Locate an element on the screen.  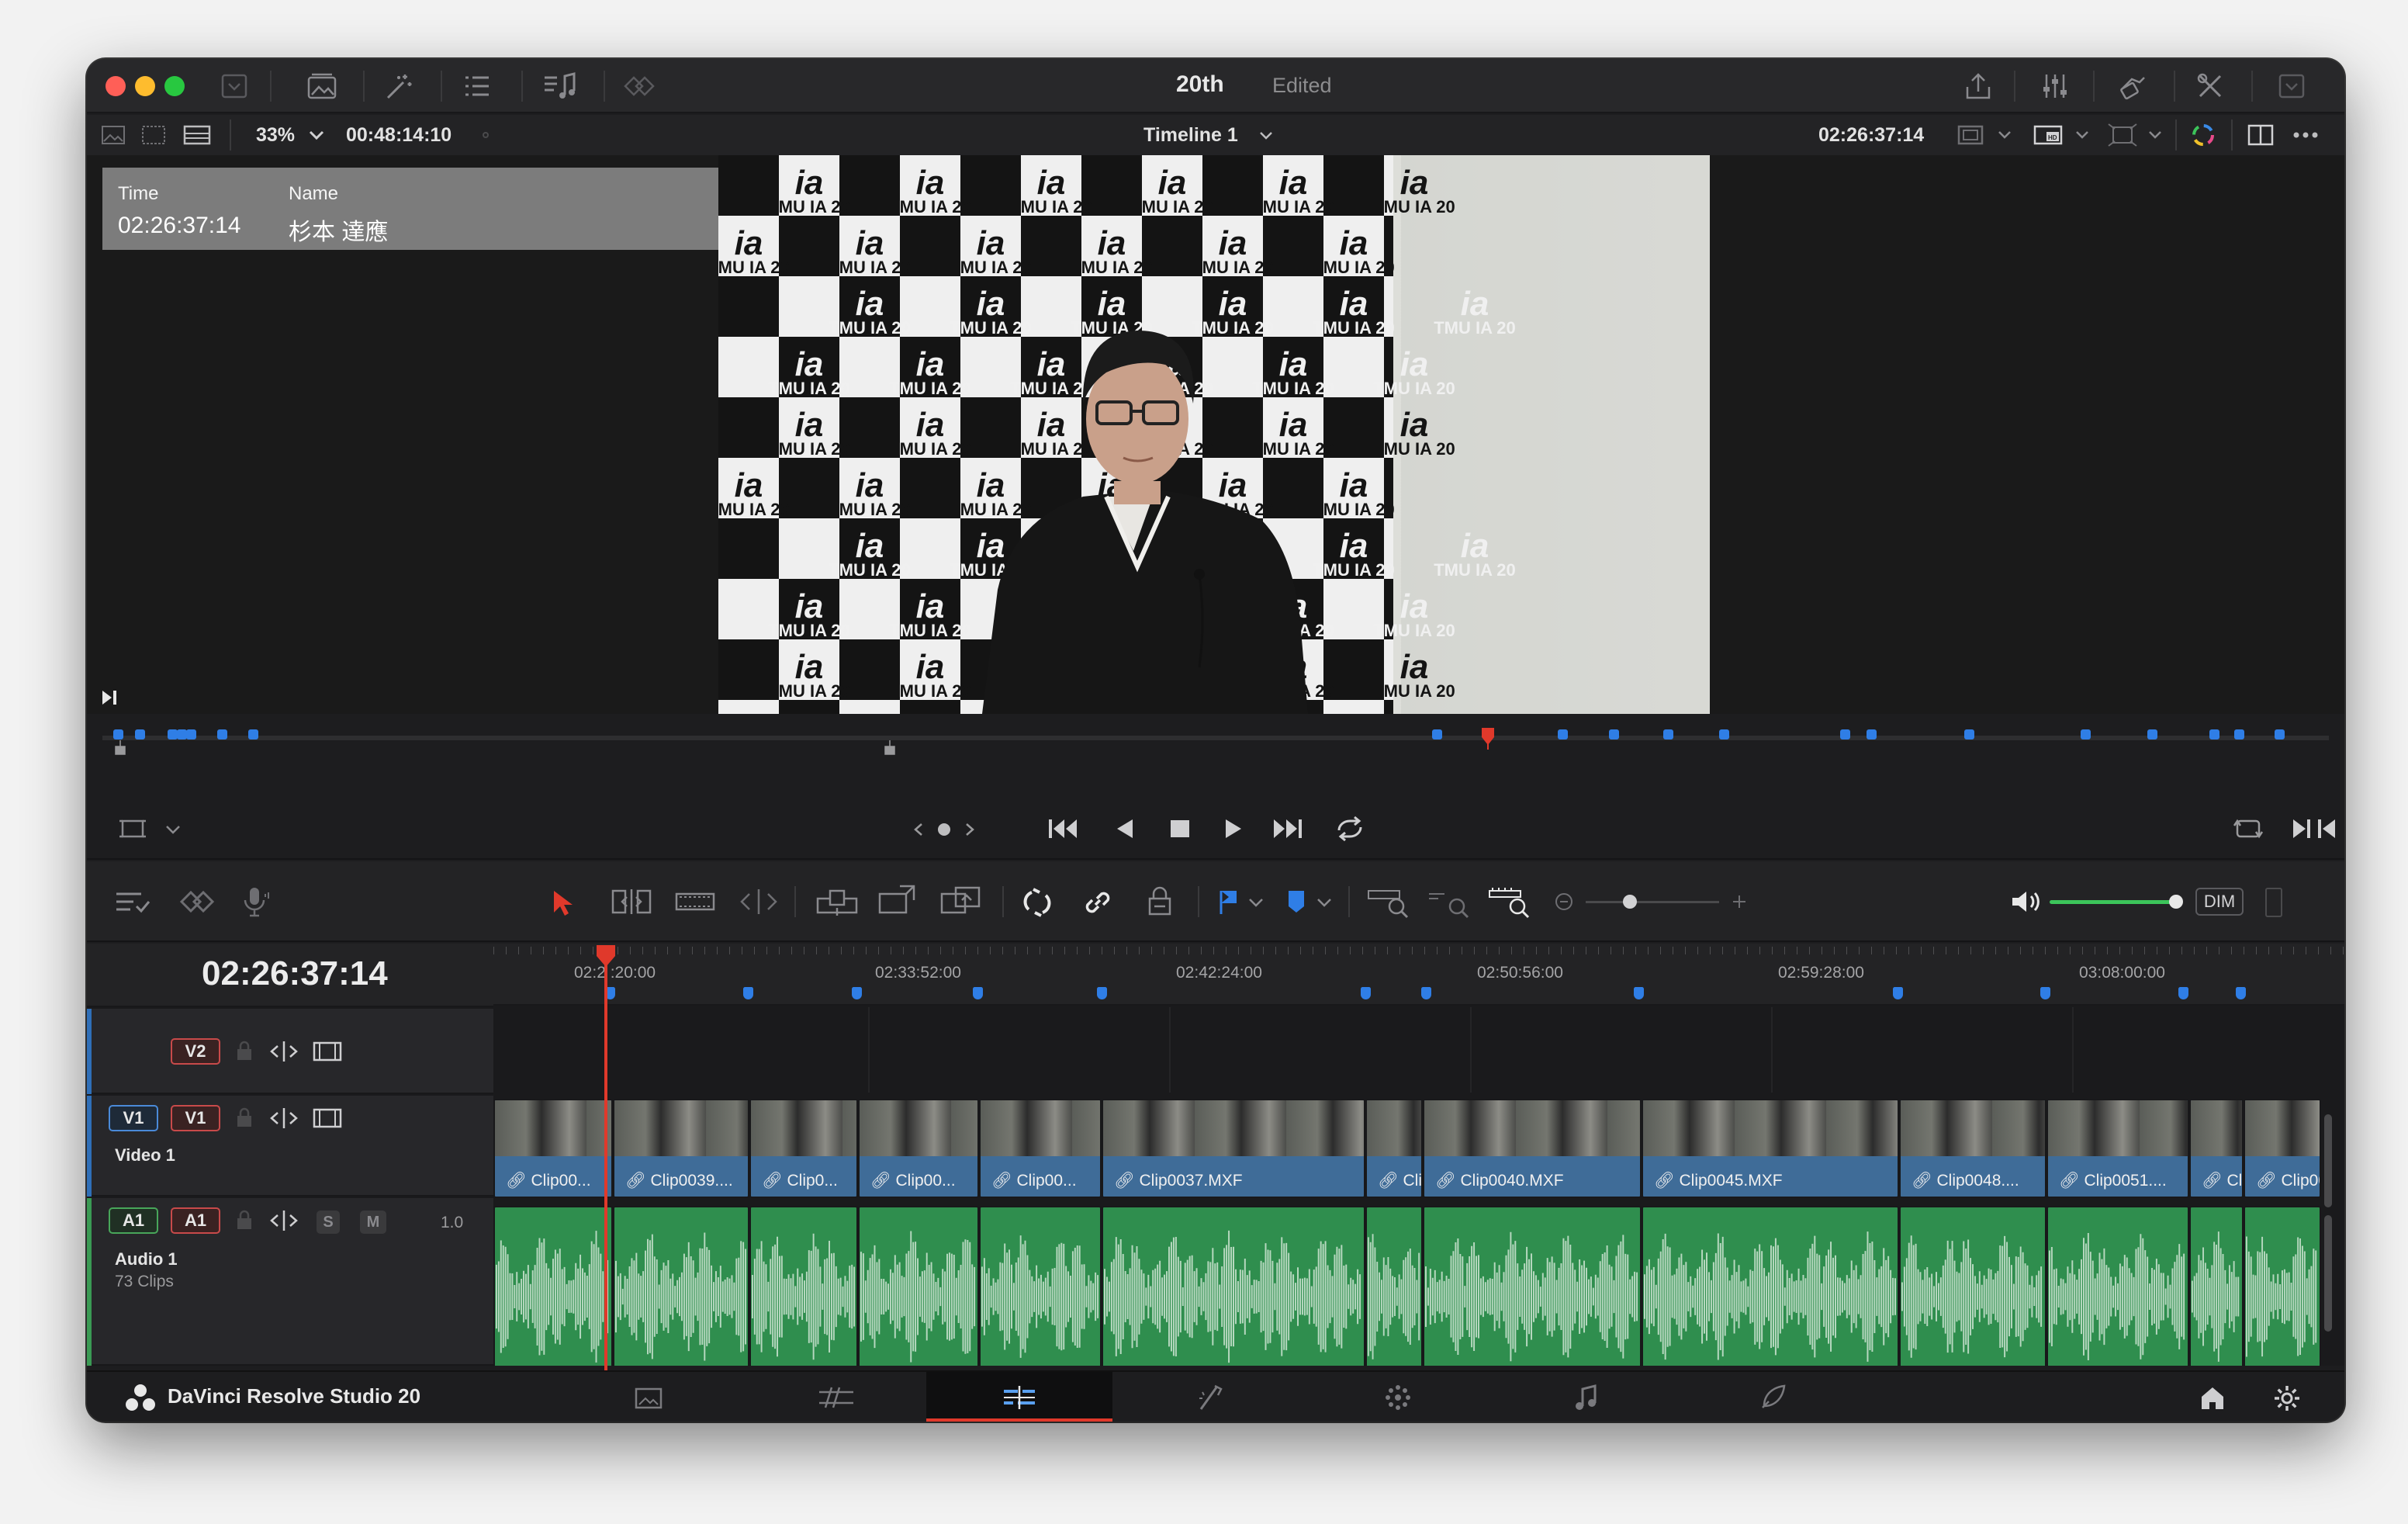
dim-button: DIM is located at coordinates (2220, 902).